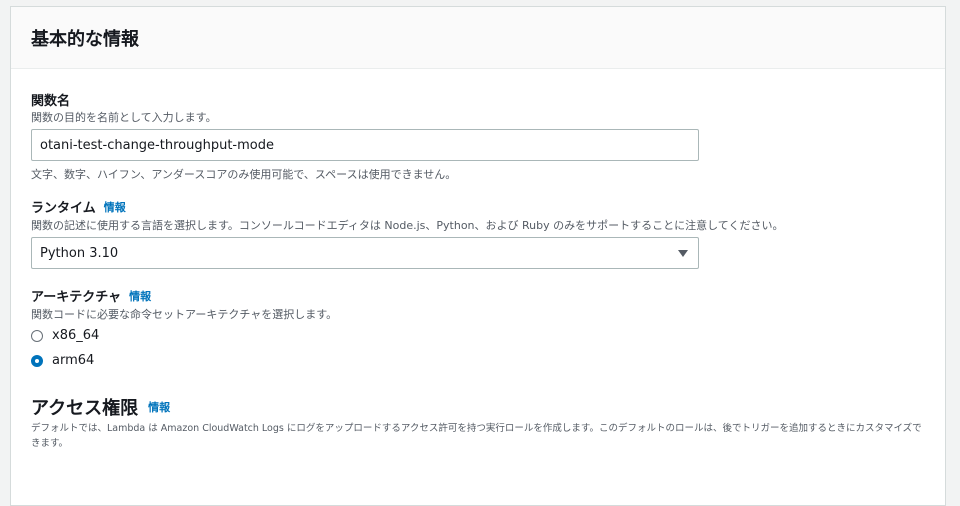  Describe the element at coordinates (85, 408) in the screenshot. I see `permissions-title: アクセス権限` at that location.